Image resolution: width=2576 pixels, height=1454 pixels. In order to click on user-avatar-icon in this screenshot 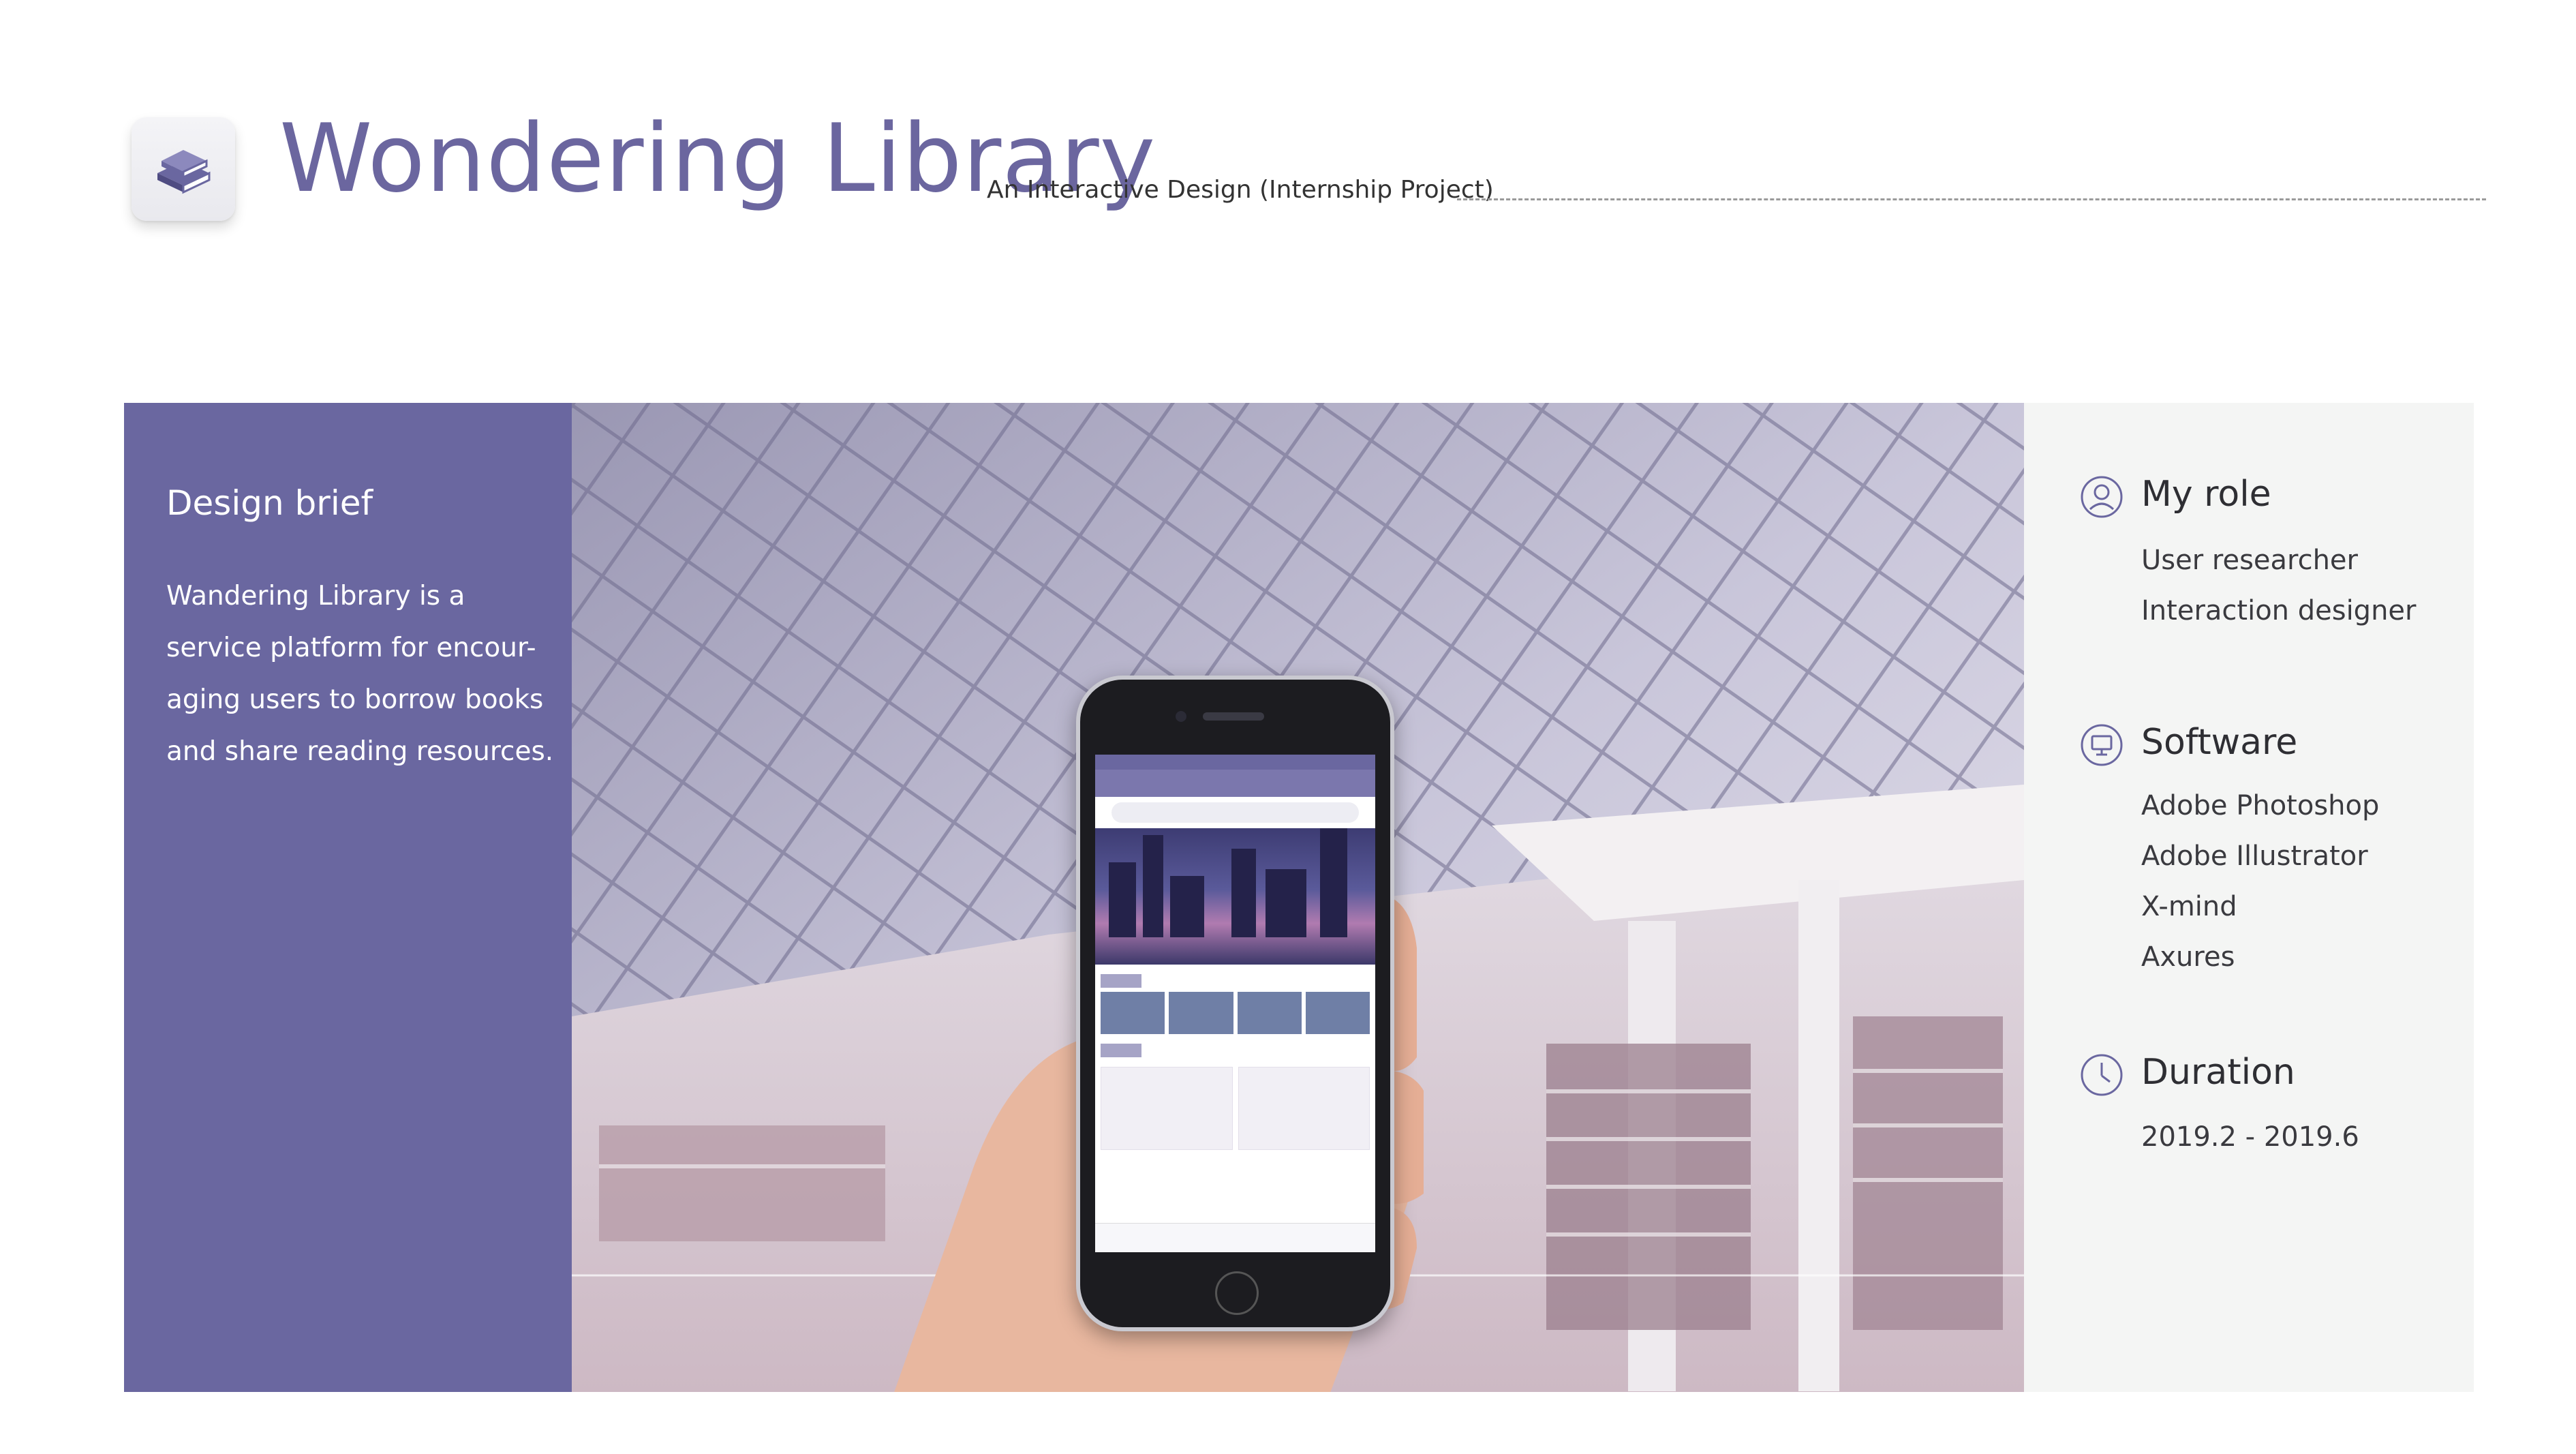, I will do `click(2102, 497)`.